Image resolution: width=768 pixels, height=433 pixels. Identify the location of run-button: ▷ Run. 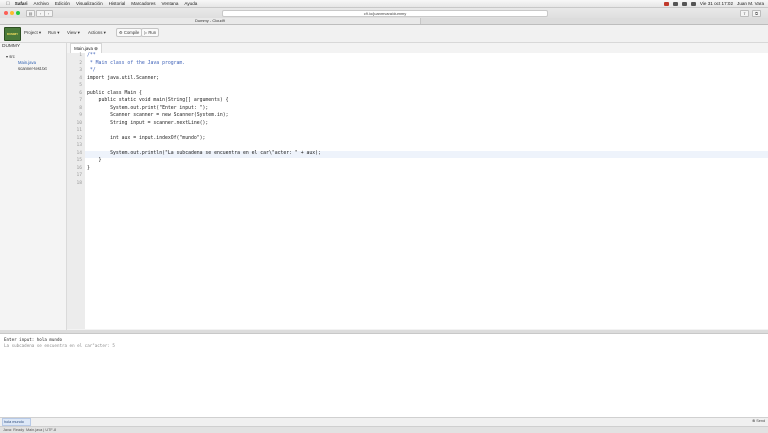
(150, 32).